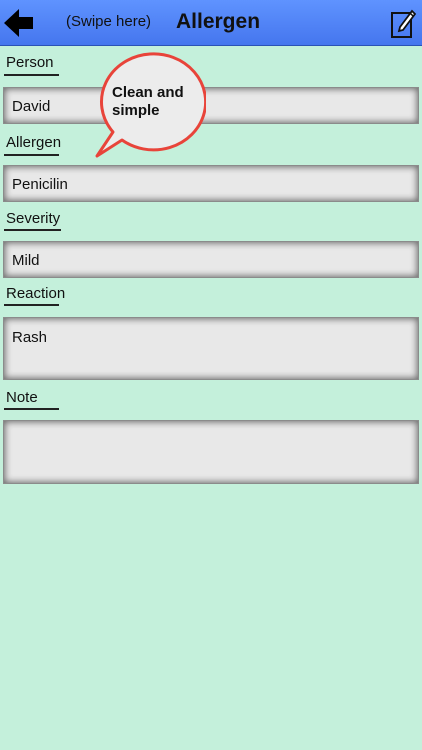 The width and height of the screenshot is (422, 750). What do you see at coordinates (33, 218) in the screenshot?
I see `severity-label: Severity` at bounding box center [33, 218].